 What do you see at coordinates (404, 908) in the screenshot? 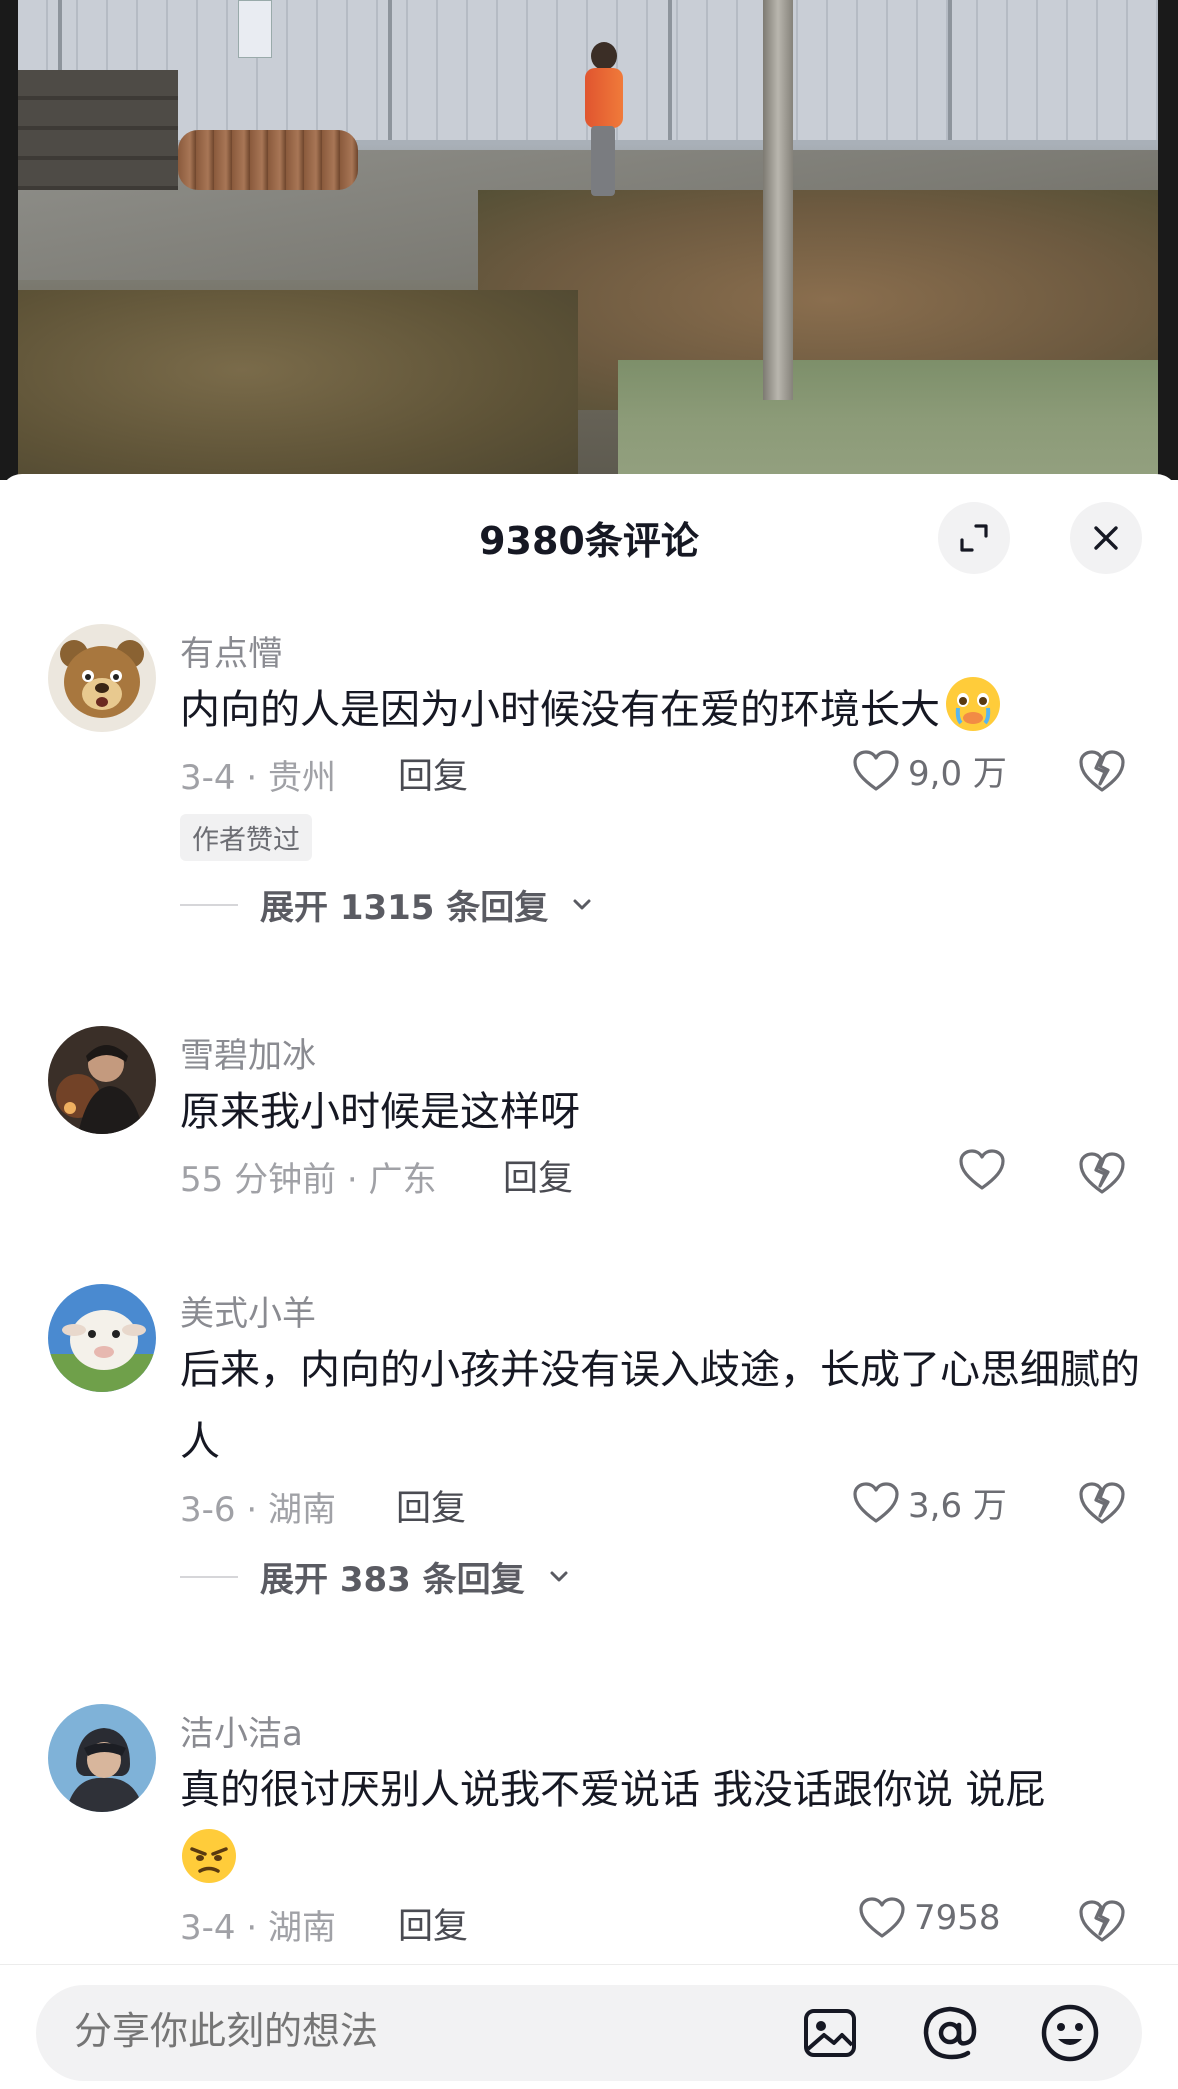
I see `expand-replies-label: 展开 1315 条回复` at bounding box center [404, 908].